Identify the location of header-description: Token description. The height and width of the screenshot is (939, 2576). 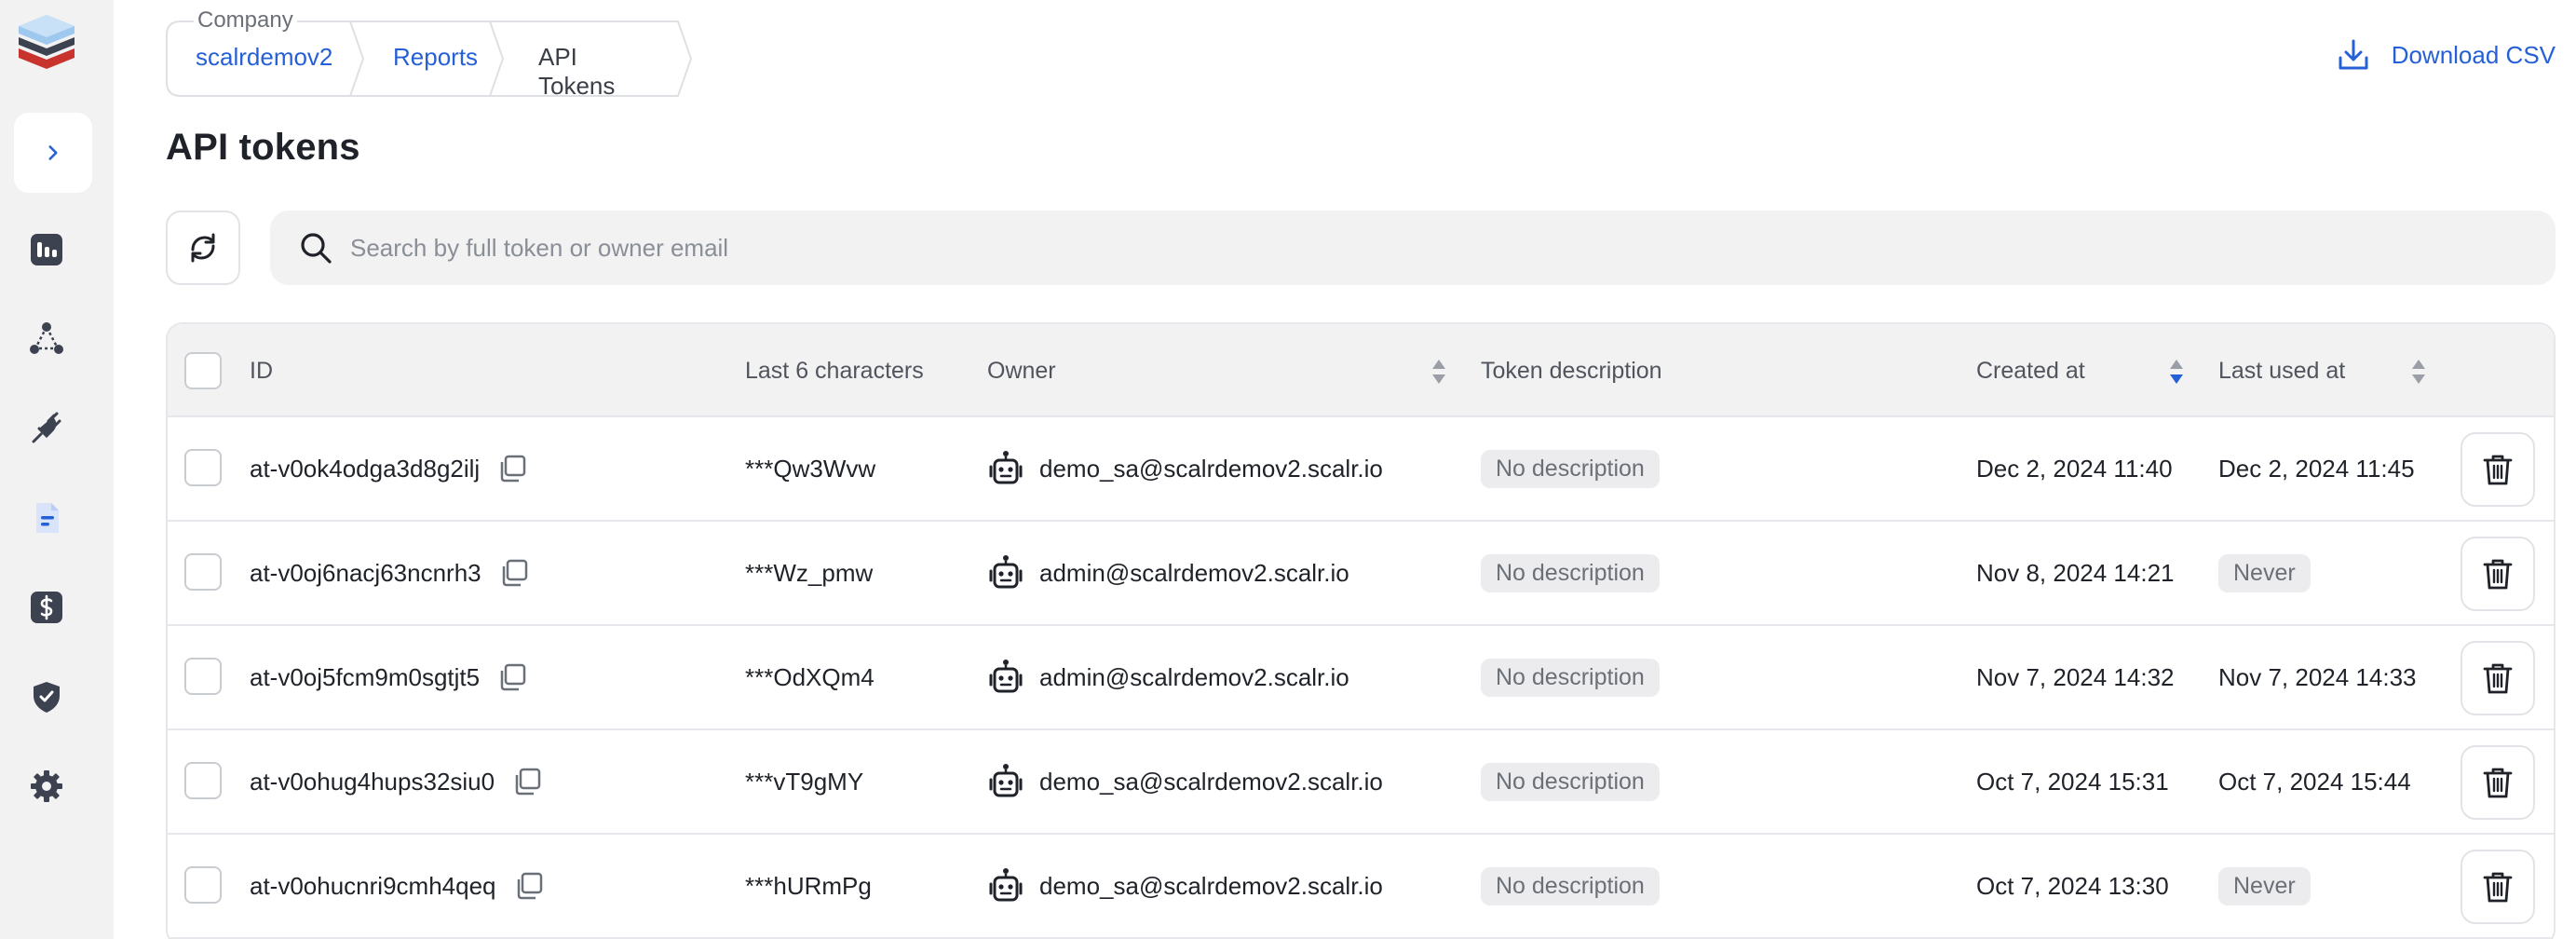
(1571, 370).